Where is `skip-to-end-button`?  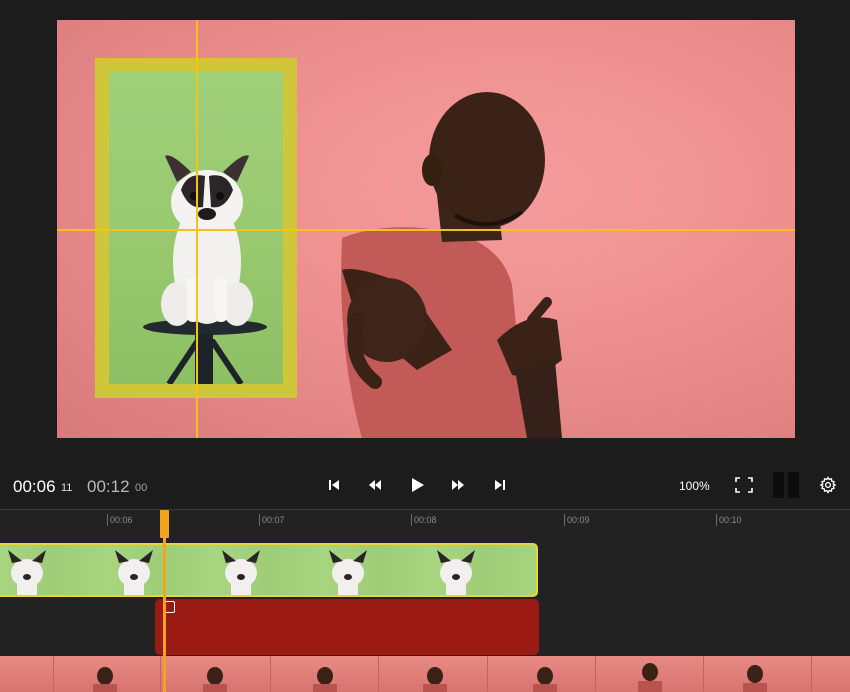
skip-to-end-button is located at coordinates (500, 485).